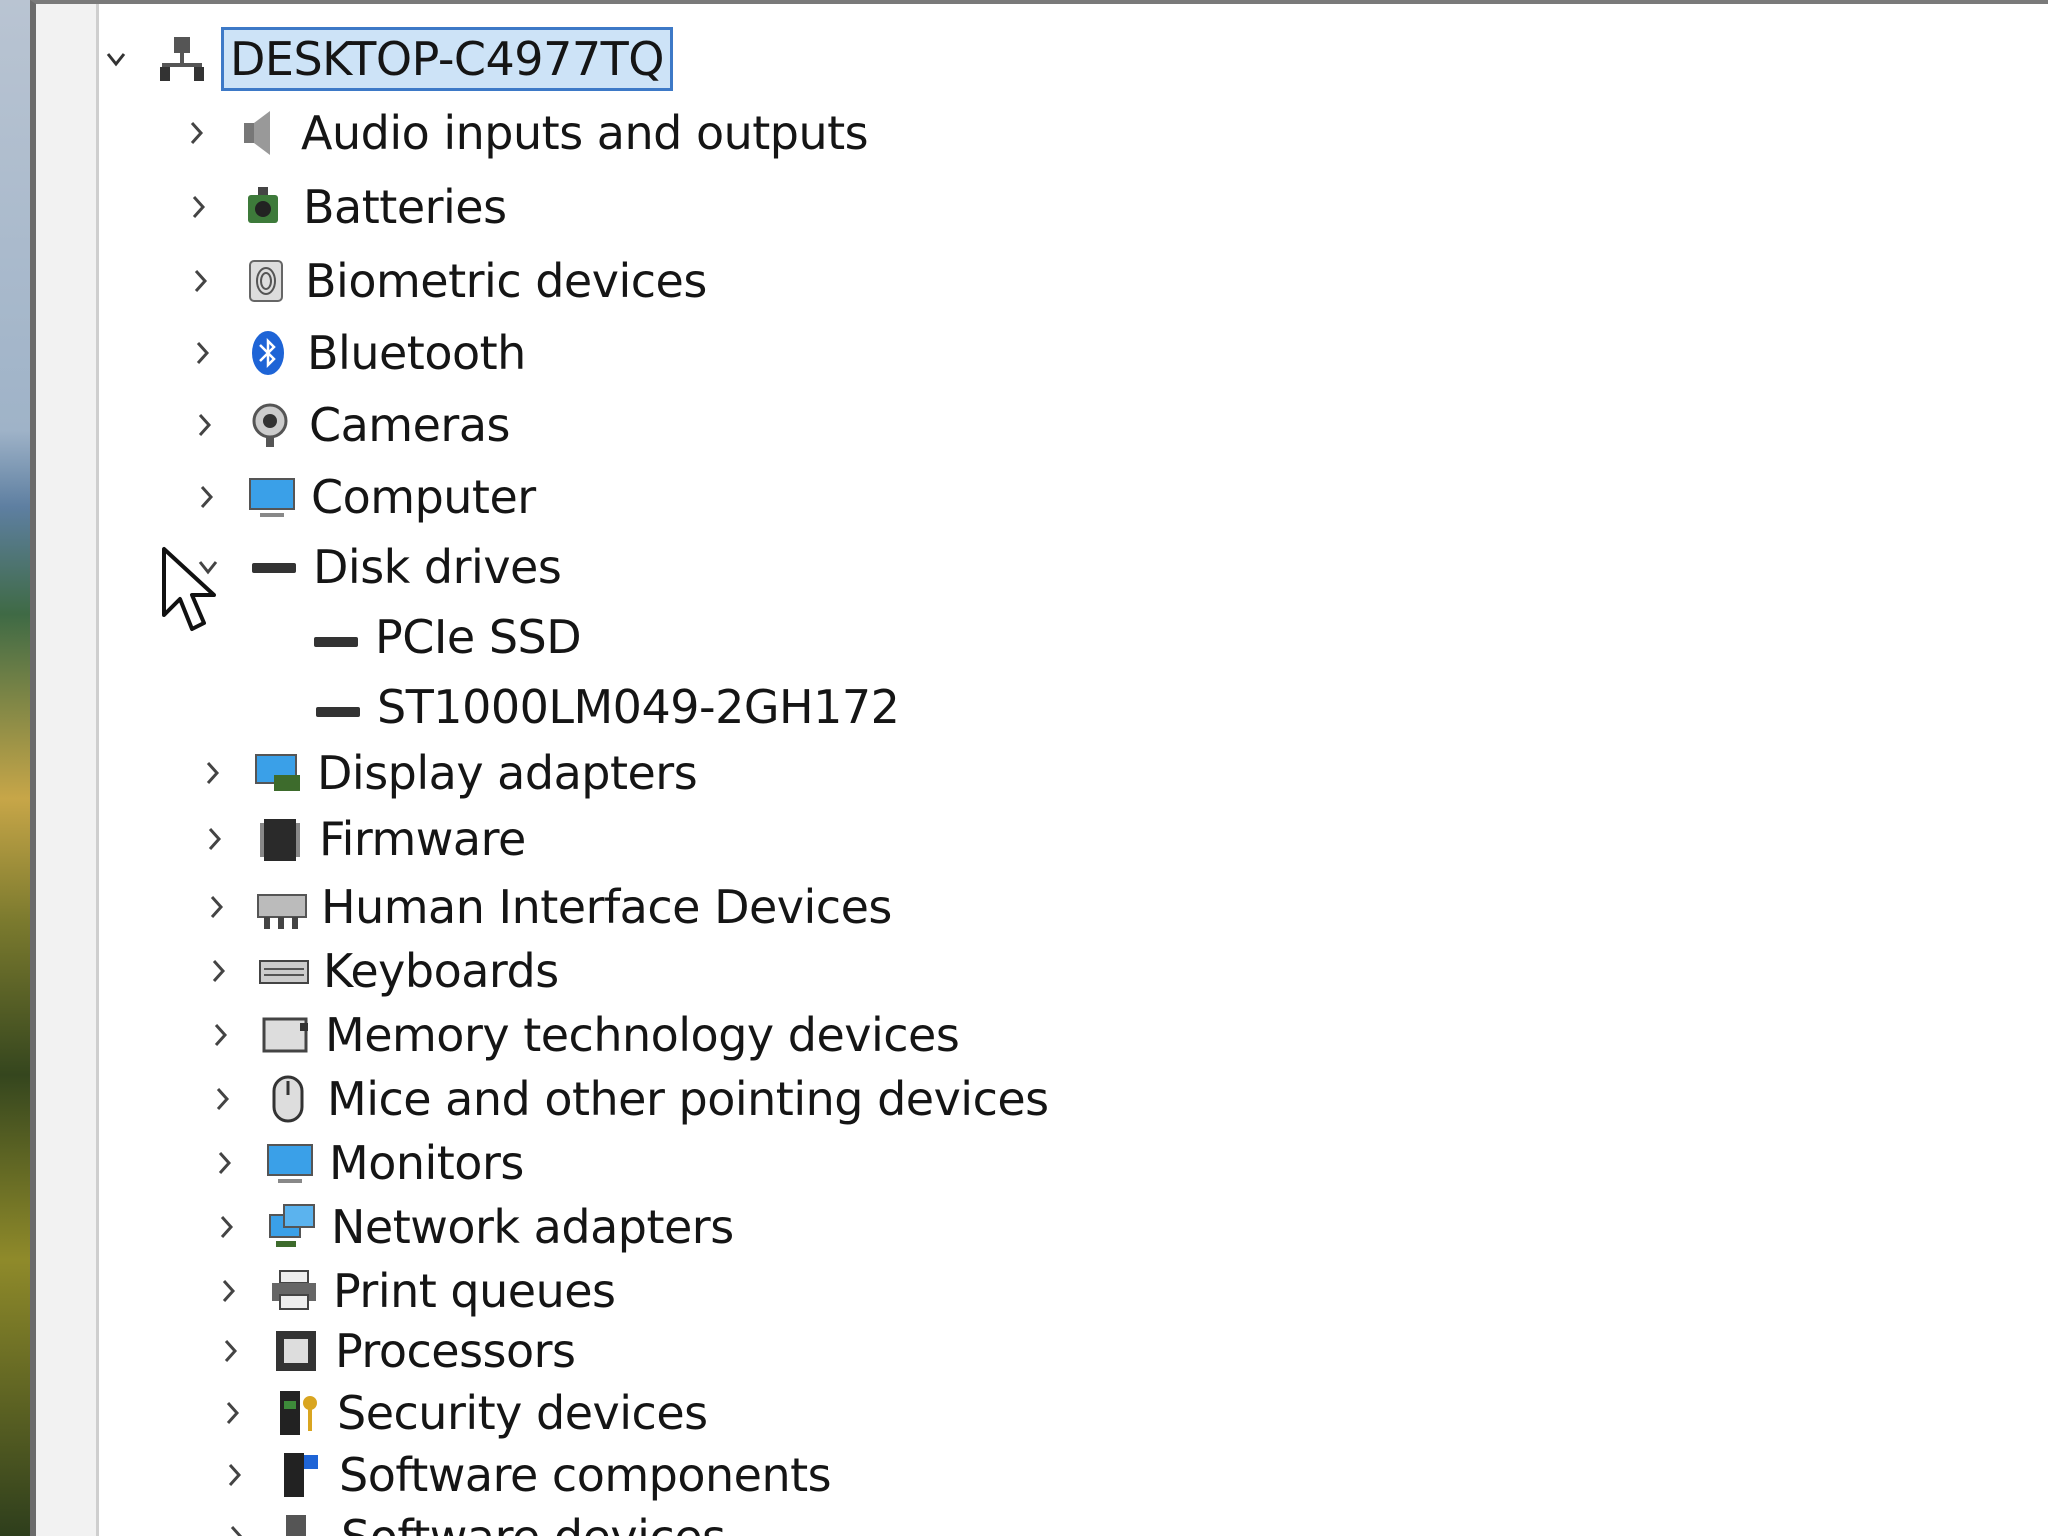 The width and height of the screenshot is (2048, 1536). I want to click on tree-item-software-devices: Software devices, so click(472, 1520).